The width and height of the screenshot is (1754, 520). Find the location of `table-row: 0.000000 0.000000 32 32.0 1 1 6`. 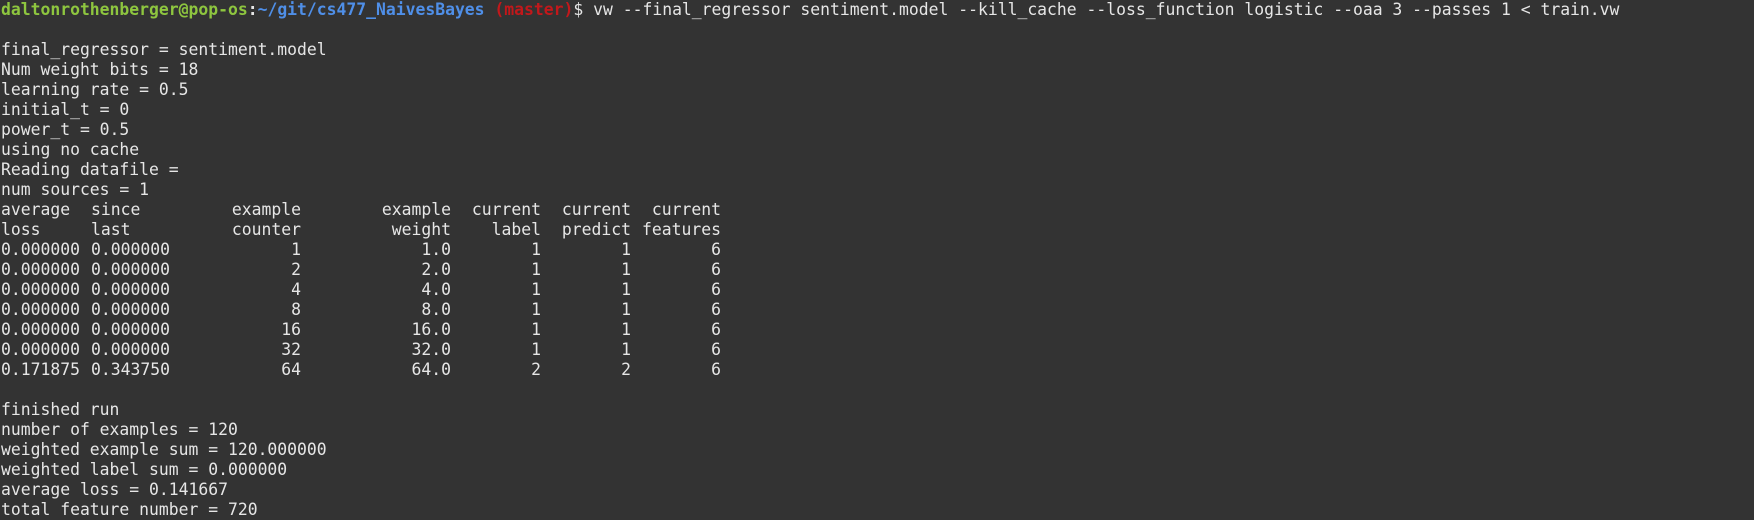

table-row: 0.000000 0.000000 32 32.0 1 1 6 is located at coordinates (877, 350).